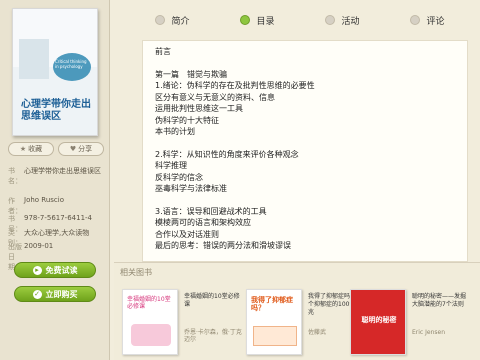  What do you see at coordinates (191, 74) in the screenshot?
I see `toc-line: 第一篇 错觉与欺骗` at bounding box center [191, 74].